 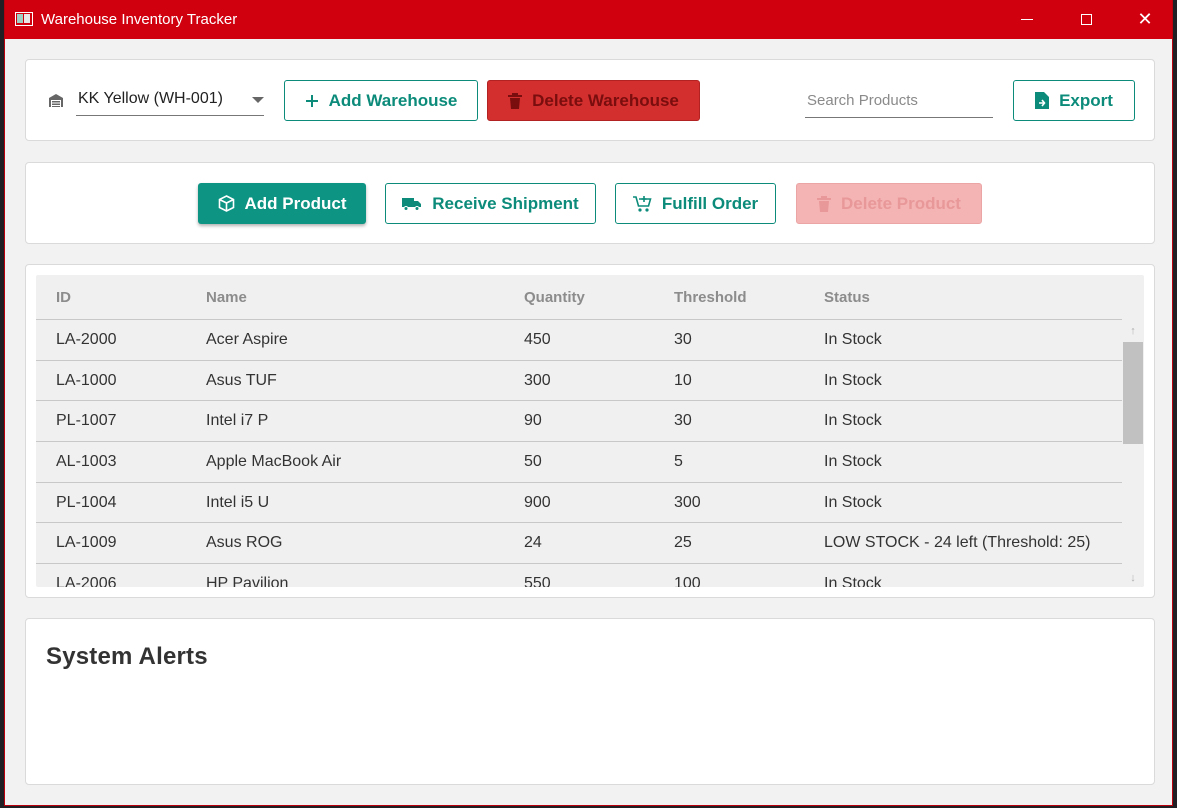 I want to click on export-button: Export, so click(x=1074, y=100).